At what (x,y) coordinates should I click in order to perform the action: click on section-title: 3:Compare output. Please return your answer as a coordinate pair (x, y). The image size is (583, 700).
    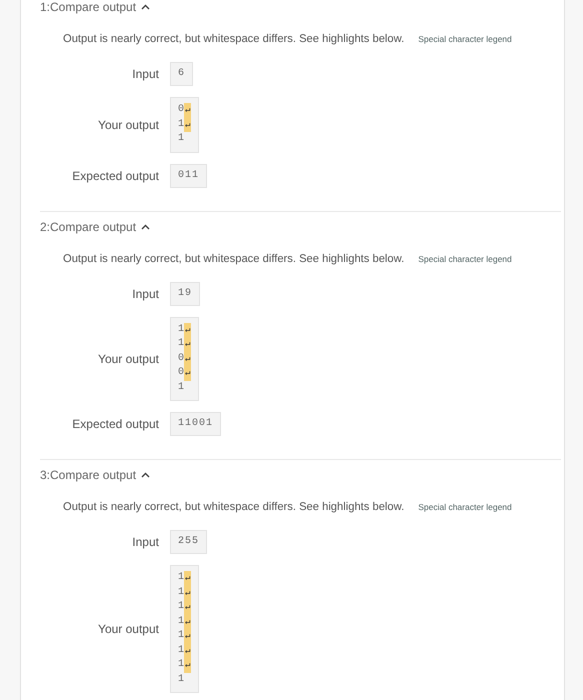
    Looking at the image, I should click on (88, 475).